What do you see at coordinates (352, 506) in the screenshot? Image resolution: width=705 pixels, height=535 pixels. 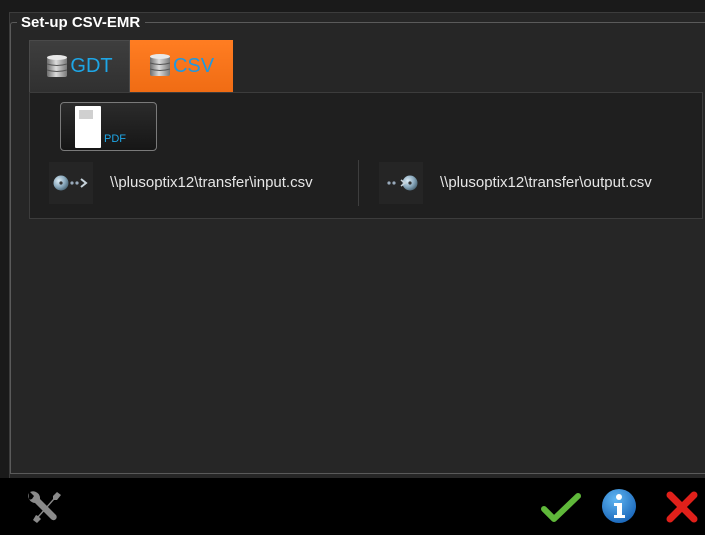 I see `bottom-toolbar` at bounding box center [352, 506].